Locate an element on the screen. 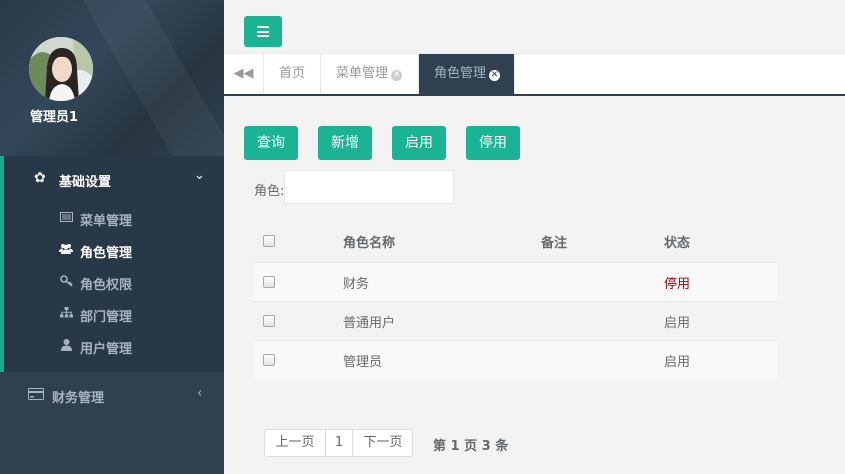 Image resolution: width=845 pixels, height=474 pixels. tab-label: 首页 is located at coordinates (292, 73).